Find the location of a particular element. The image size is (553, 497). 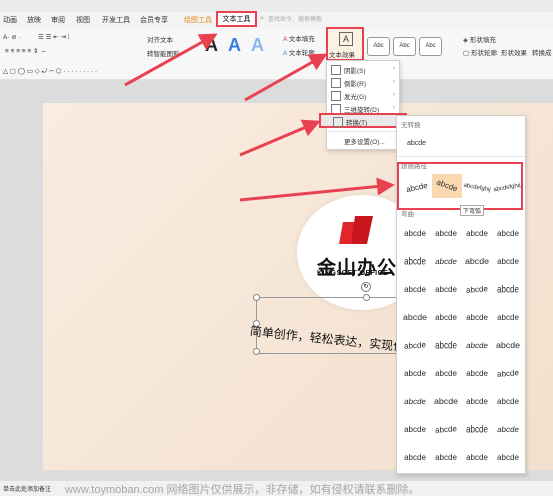

glow-icon is located at coordinates (336, 96).